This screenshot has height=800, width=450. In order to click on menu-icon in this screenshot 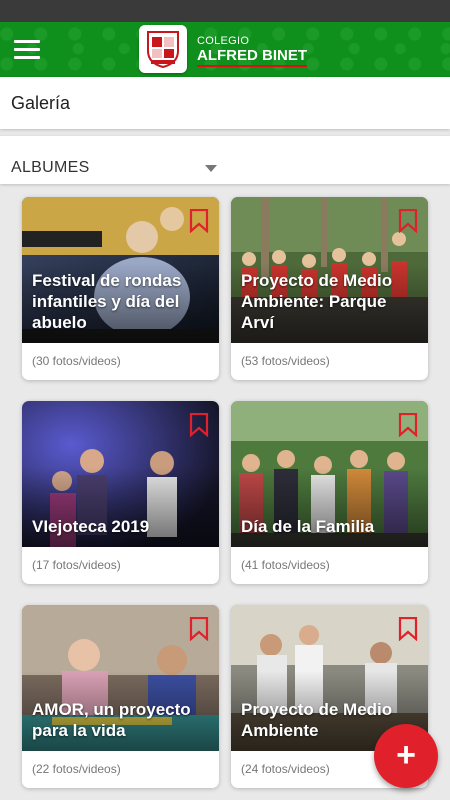, I will do `click(27, 50)`.